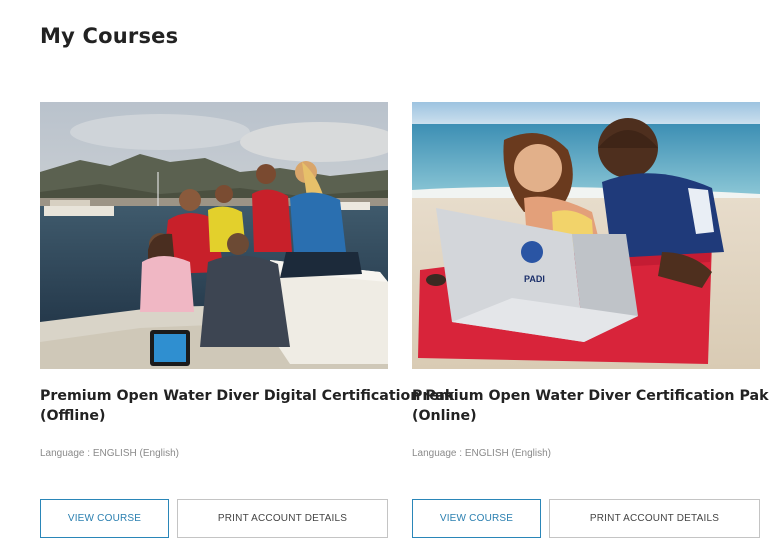 The image size is (776, 560). I want to click on course-title-line2: (Online), so click(444, 416).